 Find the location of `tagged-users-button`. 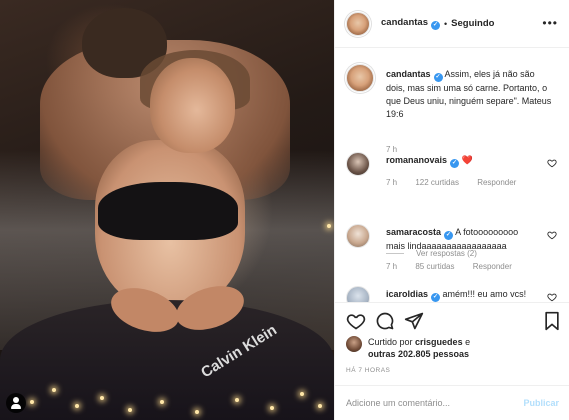

tagged-users-button is located at coordinates (16, 403).